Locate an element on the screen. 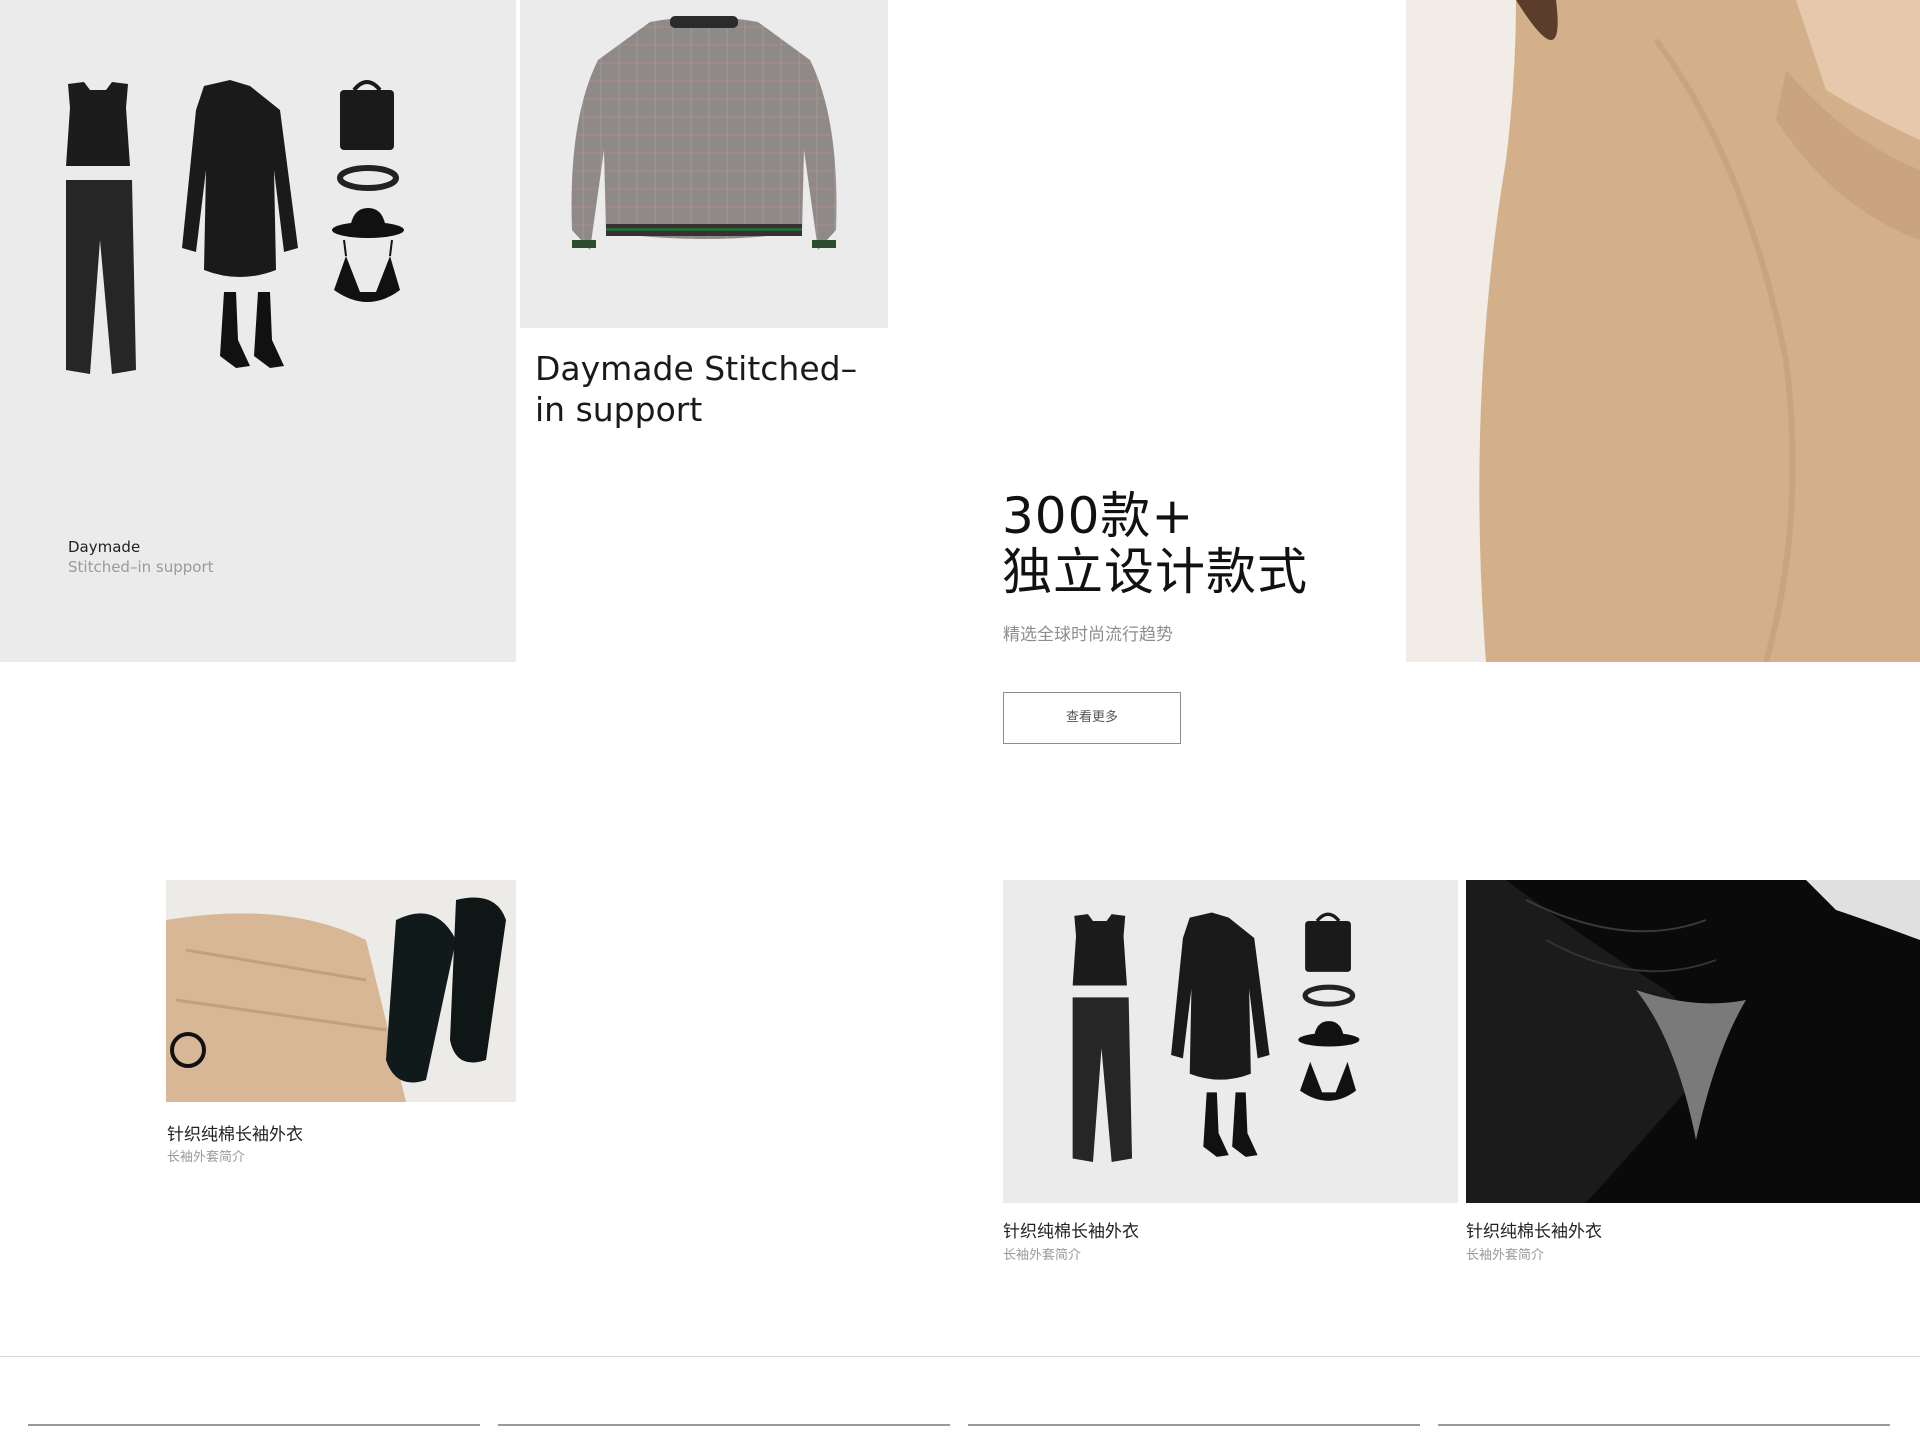 The image size is (1920, 1440). hero-subtitle: 精选全球时尚流行趋势 is located at coordinates (1088, 635).